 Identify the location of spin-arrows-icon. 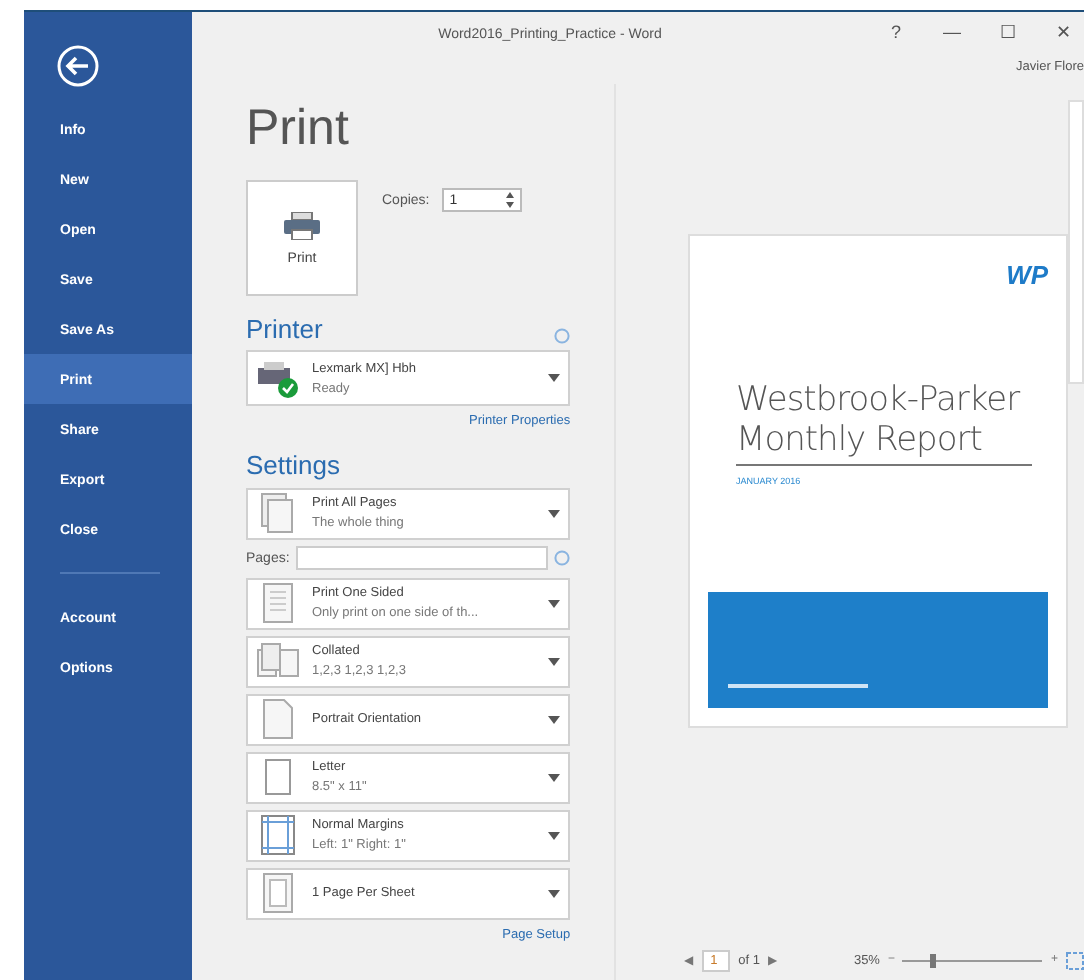
(509, 200).